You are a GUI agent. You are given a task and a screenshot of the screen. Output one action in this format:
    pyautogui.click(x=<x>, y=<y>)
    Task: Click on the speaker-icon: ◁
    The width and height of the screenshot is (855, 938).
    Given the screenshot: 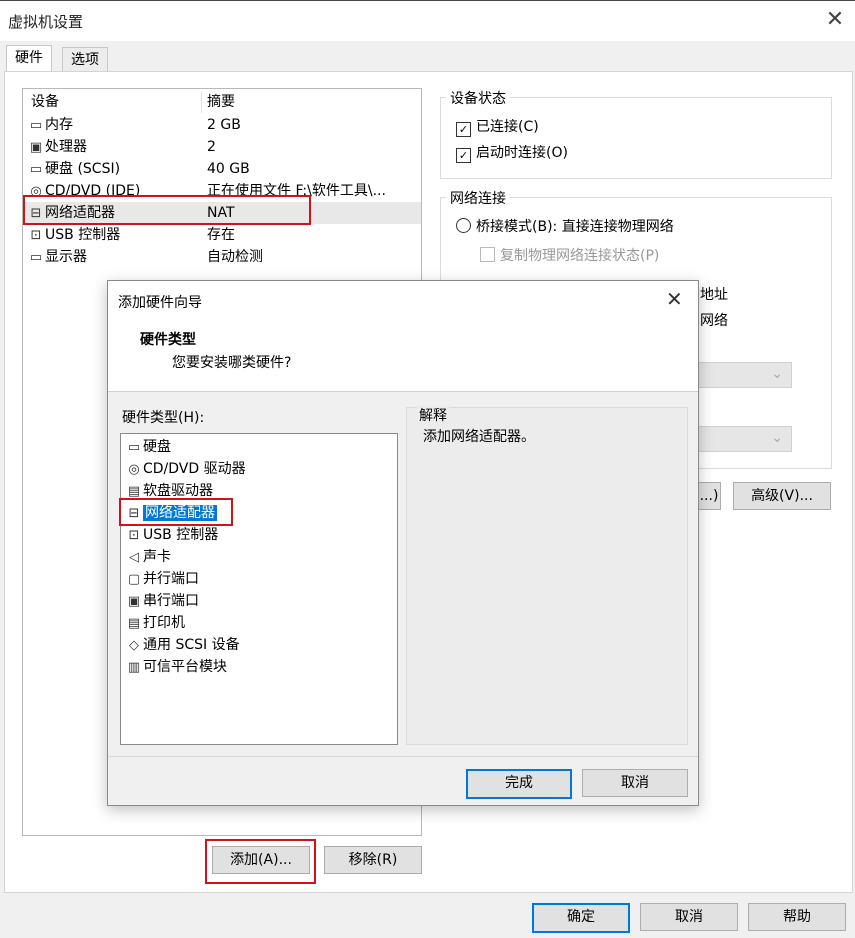 What is the action you would take?
    pyautogui.click(x=134, y=557)
    